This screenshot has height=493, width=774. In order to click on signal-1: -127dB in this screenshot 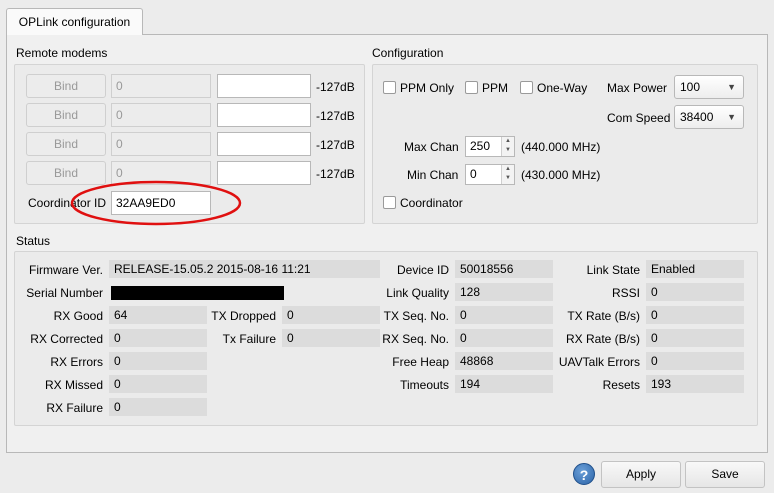, I will do `click(335, 87)`.